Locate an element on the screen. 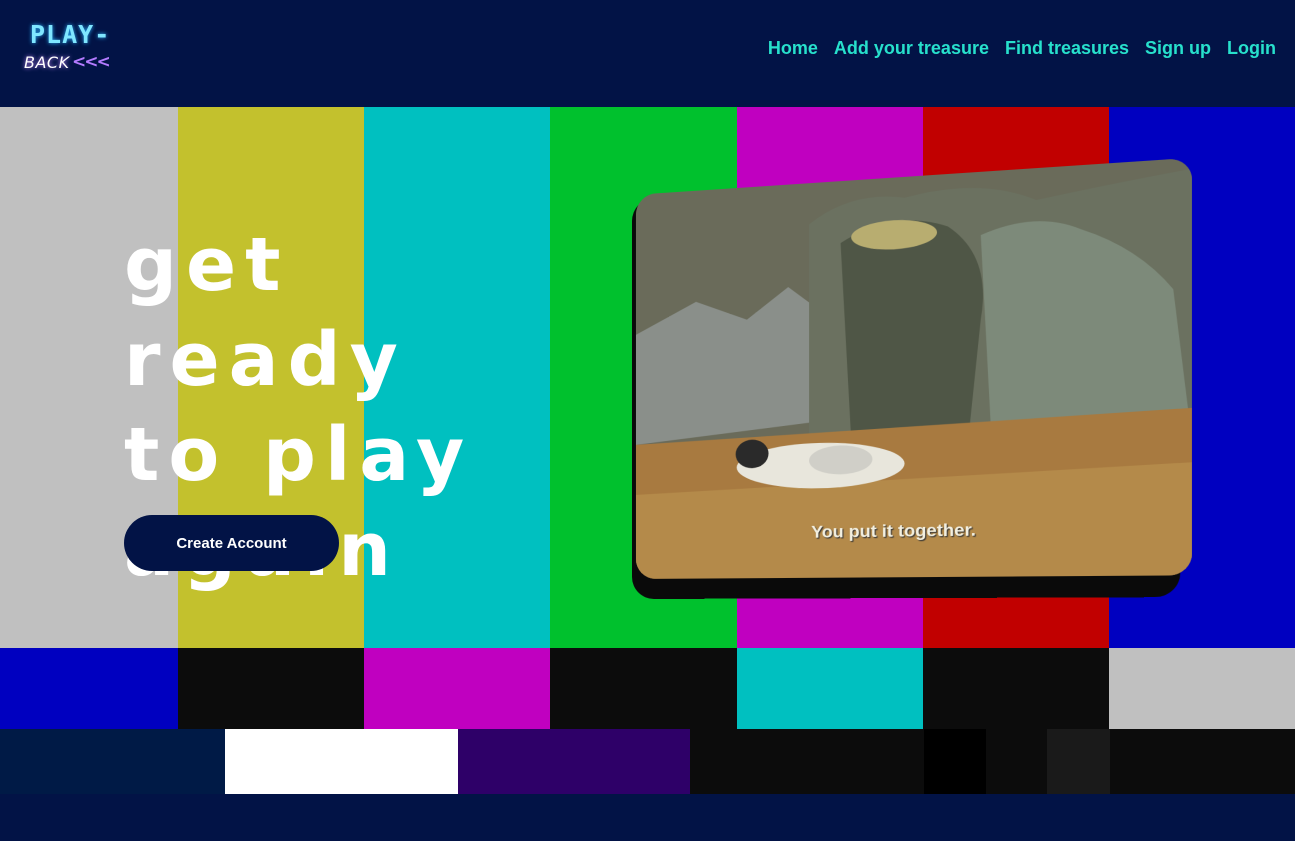 This screenshot has height=841, width=1295. rewind-arrows-icon: <<< is located at coordinates (91, 62).